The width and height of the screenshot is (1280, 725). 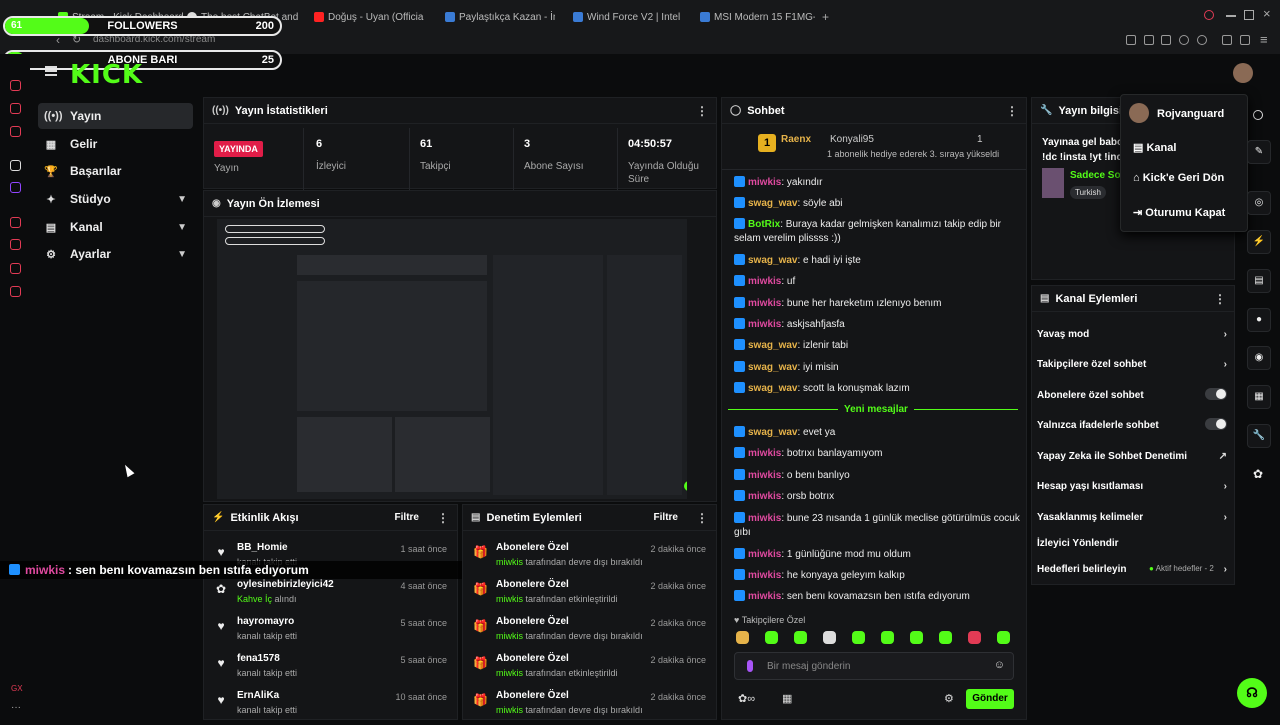 What do you see at coordinates (1264, 39) in the screenshot?
I see `browser-menu-icon: ≡` at bounding box center [1264, 39].